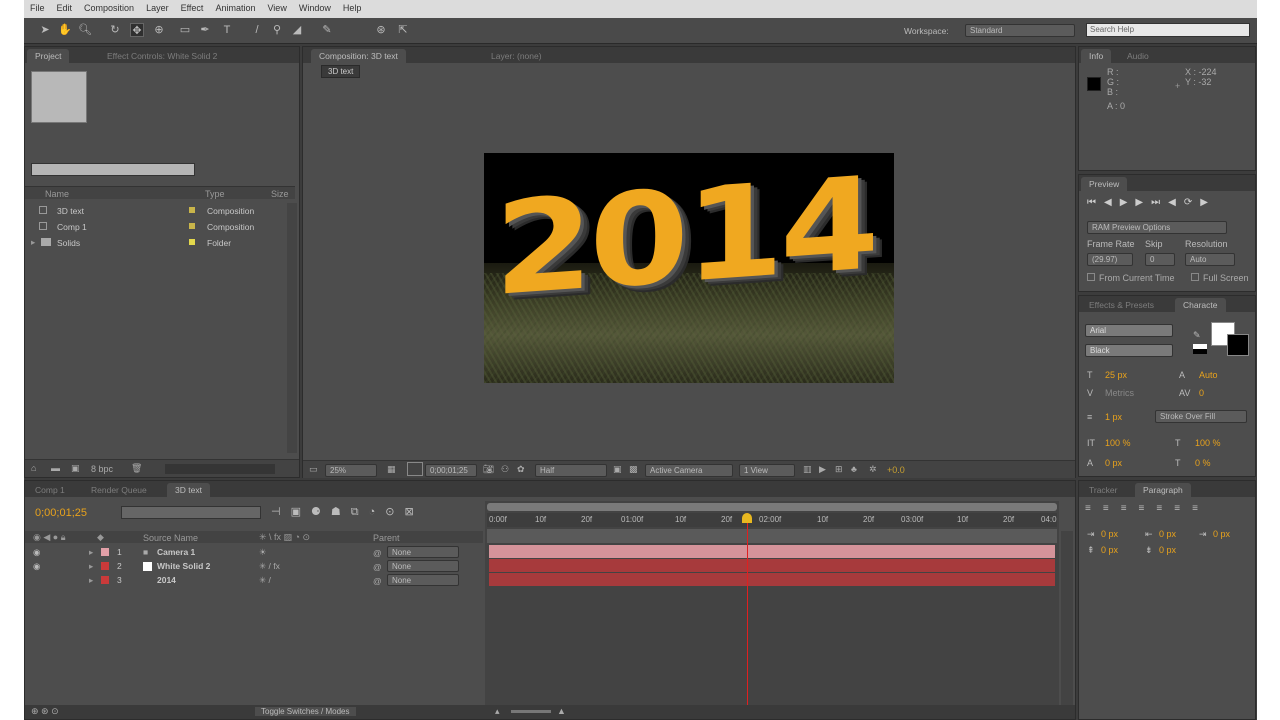 The width and height of the screenshot is (1280, 720). Describe the element at coordinates (386, 538) in the screenshot. I see `parent-column: Parent` at that location.